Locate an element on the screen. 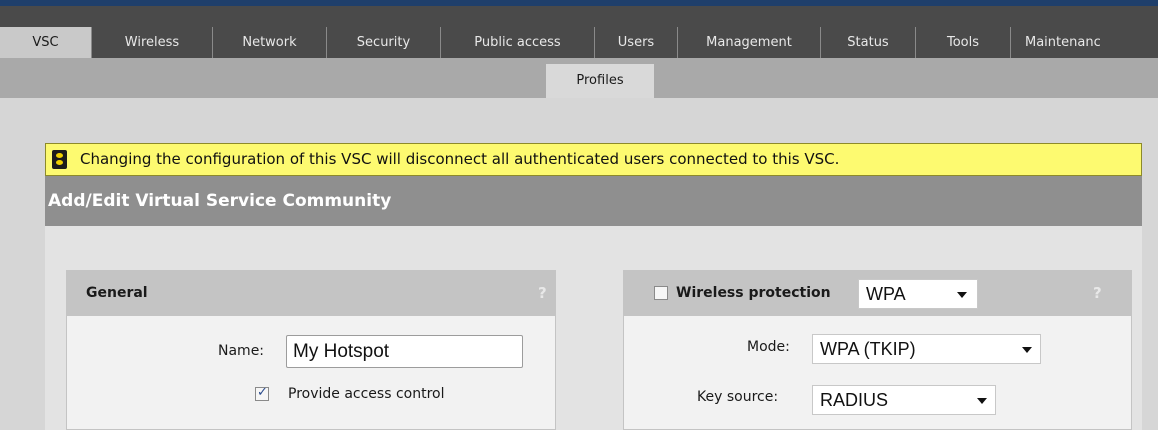 Image resolution: width=1158 pixels, height=430 pixels. name-input: My Hotspot is located at coordinates (404, 351).